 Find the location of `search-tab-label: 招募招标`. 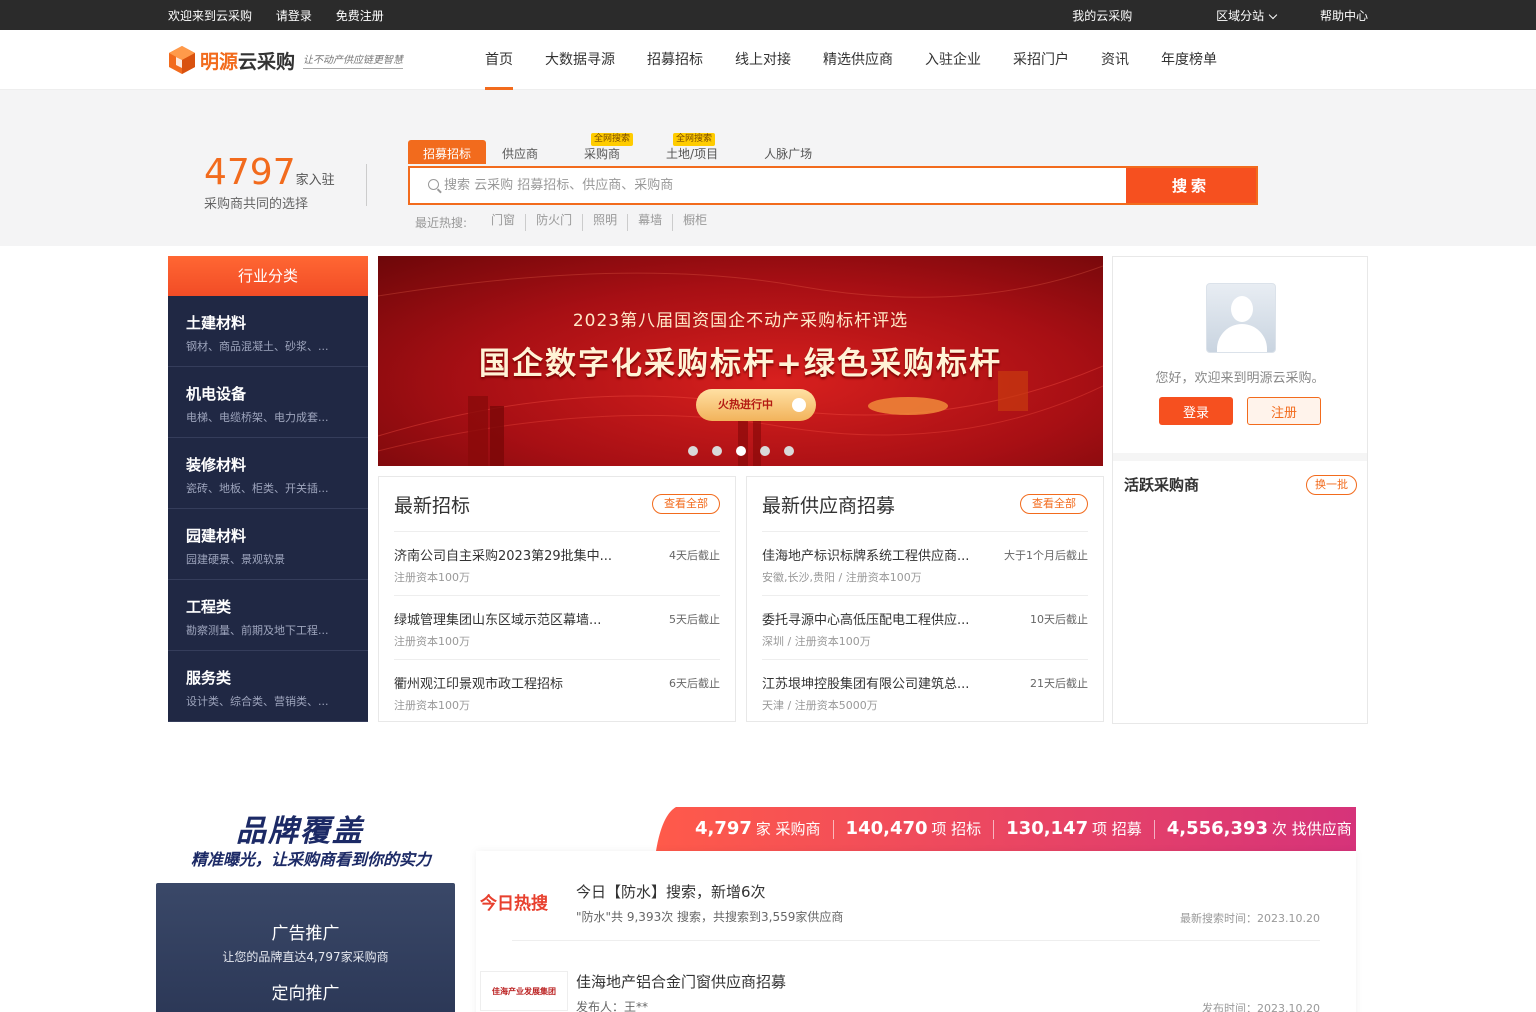

search-tab-label: 招募招标 is located at coordinates (447, 154).